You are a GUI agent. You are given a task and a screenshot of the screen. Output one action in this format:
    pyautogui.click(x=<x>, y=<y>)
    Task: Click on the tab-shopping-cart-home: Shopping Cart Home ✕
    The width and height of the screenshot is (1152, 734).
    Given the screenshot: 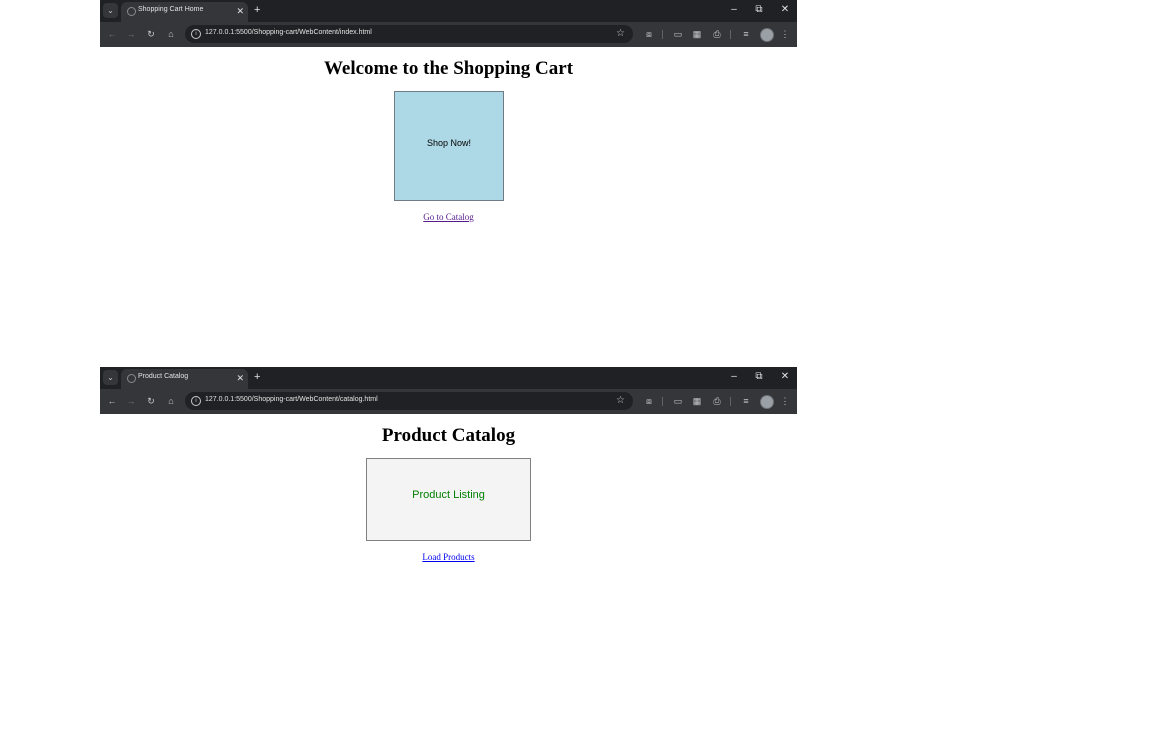 What is the action you would take?
    pyautogui.click(x=184, y=12)
    